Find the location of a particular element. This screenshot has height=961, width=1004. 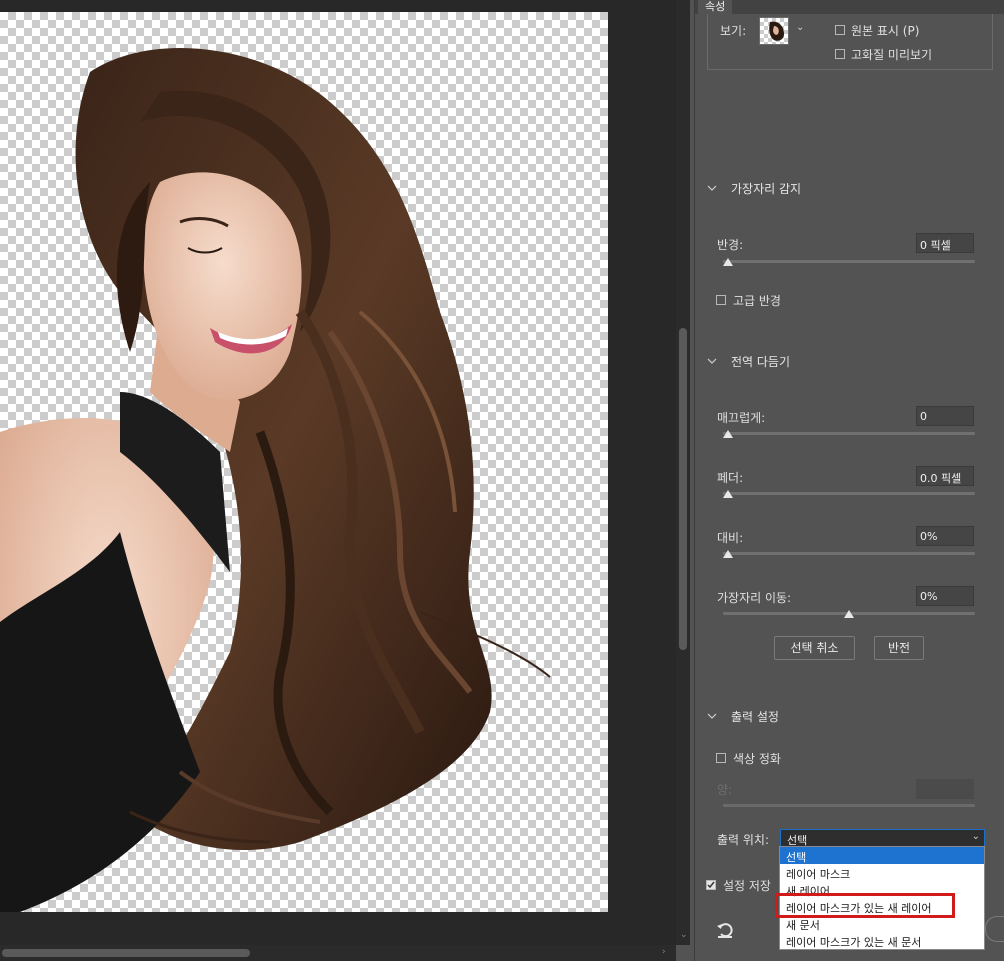

output-to-label: 출력 위치: is located at coordinates (743, 840).